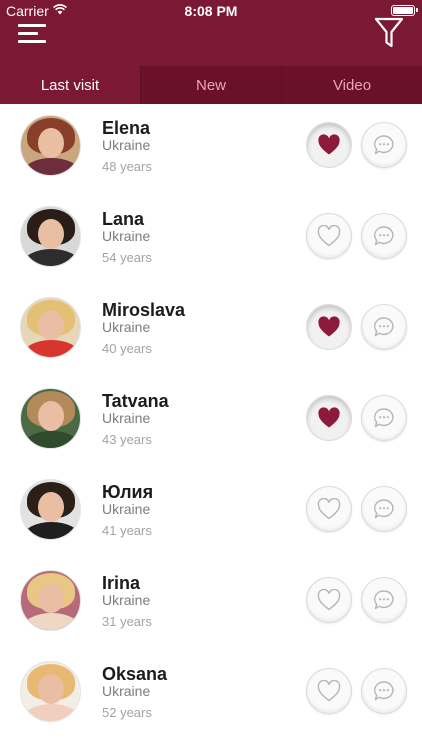 The height and width of the screenshot is (750, 422). Describe the element at coordinates (211, 331) in the screenshot. I see `profile-row: Miroslava Ukraine 40 years` at that location.